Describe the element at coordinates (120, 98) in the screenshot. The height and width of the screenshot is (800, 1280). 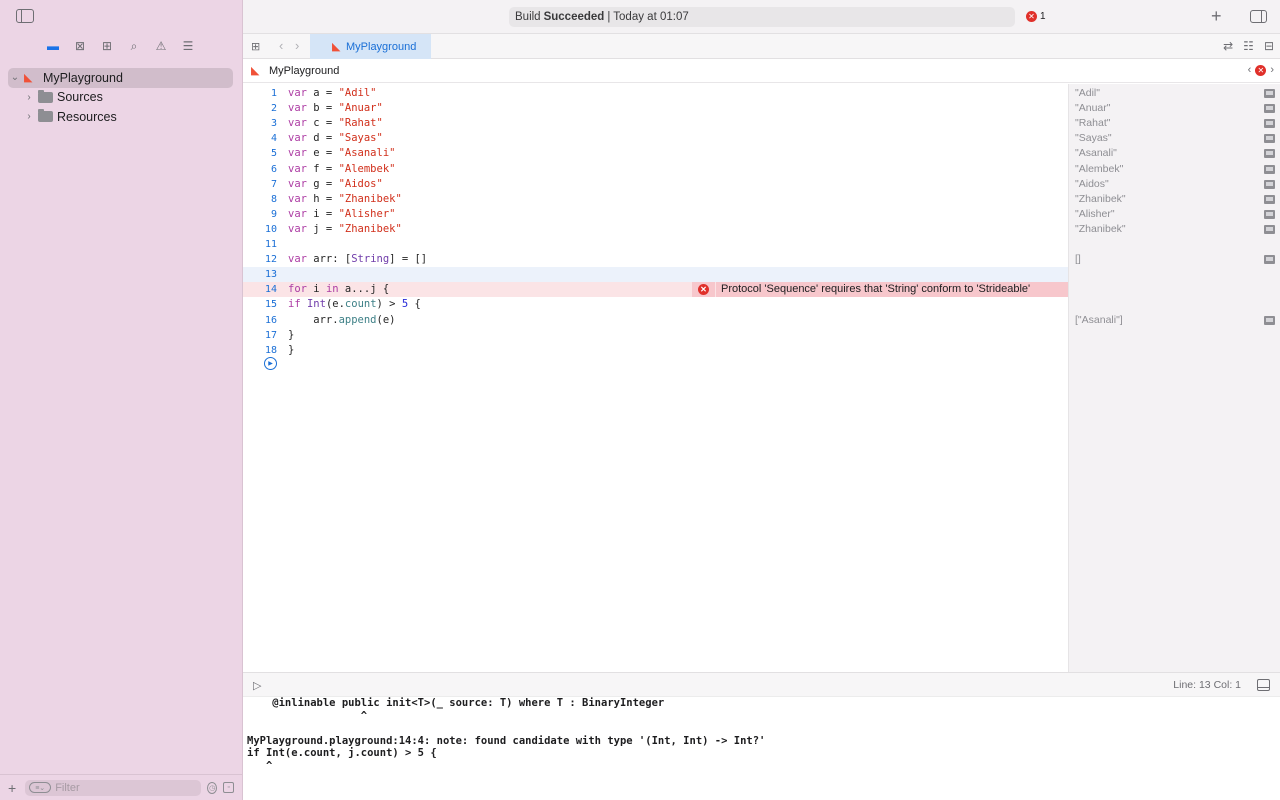
I see `tree-item-sources: › Sources` at that location.